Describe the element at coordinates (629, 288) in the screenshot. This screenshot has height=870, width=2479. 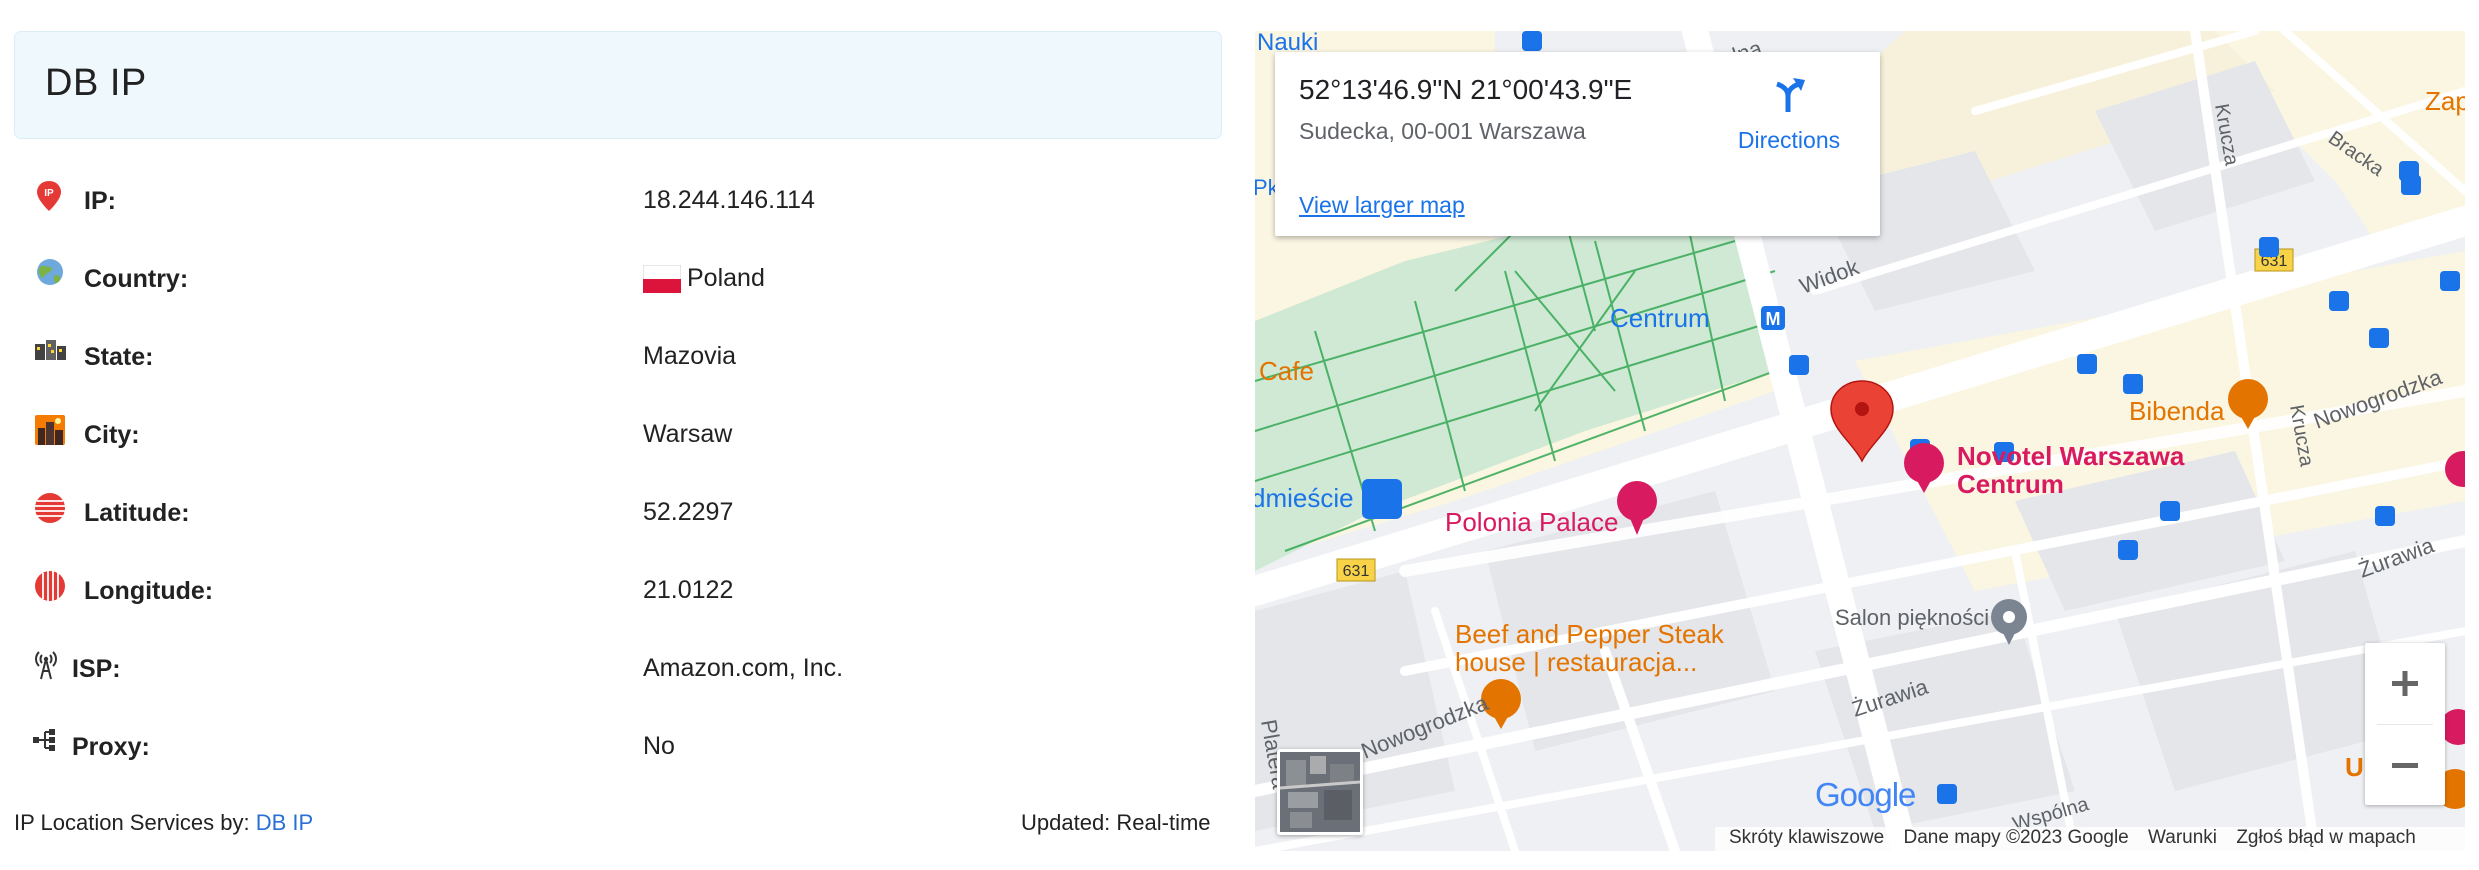
I see `info-row-country: Country: Poland` at that location.